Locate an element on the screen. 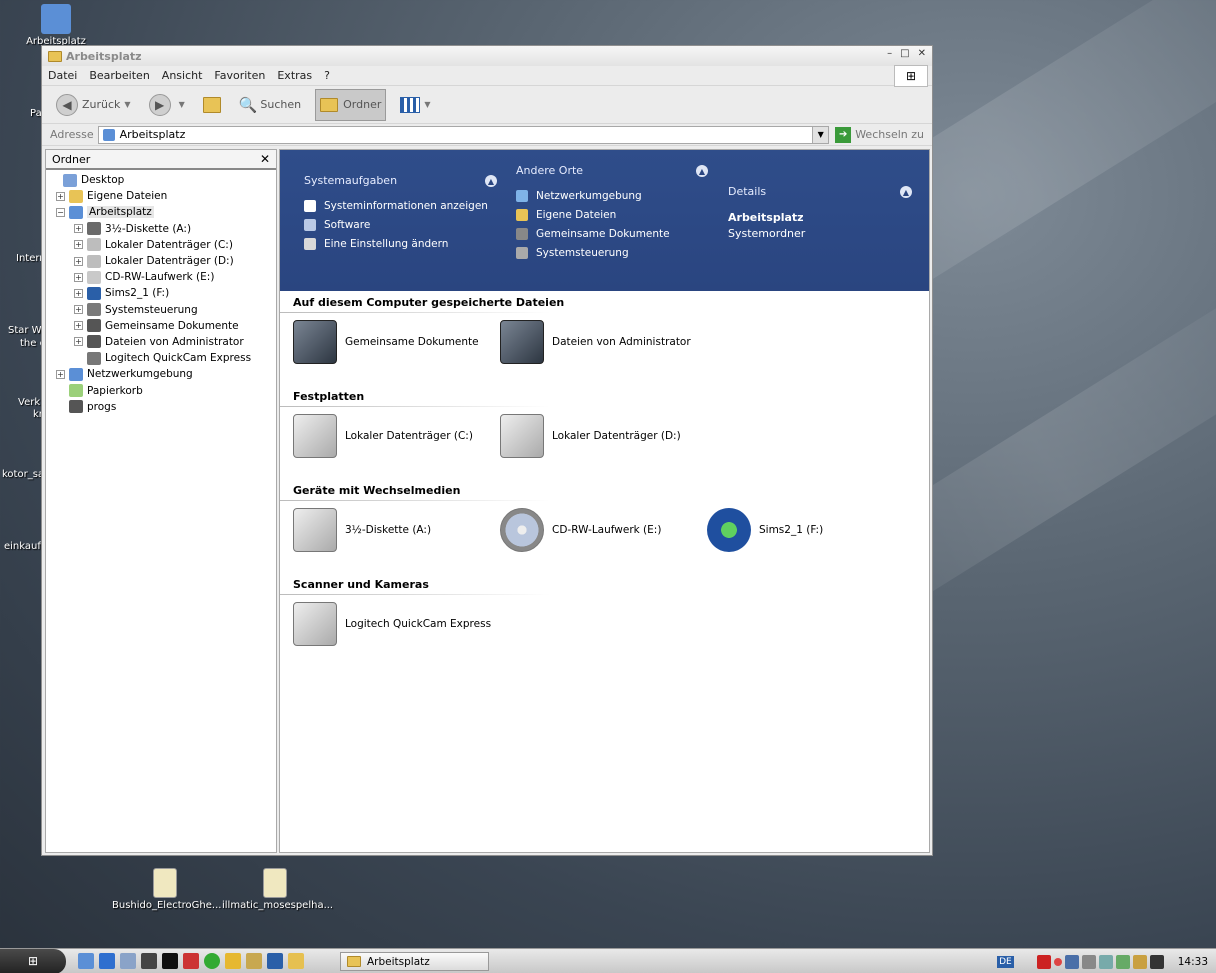  place-link-control-panel: Systemsteuerung is located at coordinates (572, 253).